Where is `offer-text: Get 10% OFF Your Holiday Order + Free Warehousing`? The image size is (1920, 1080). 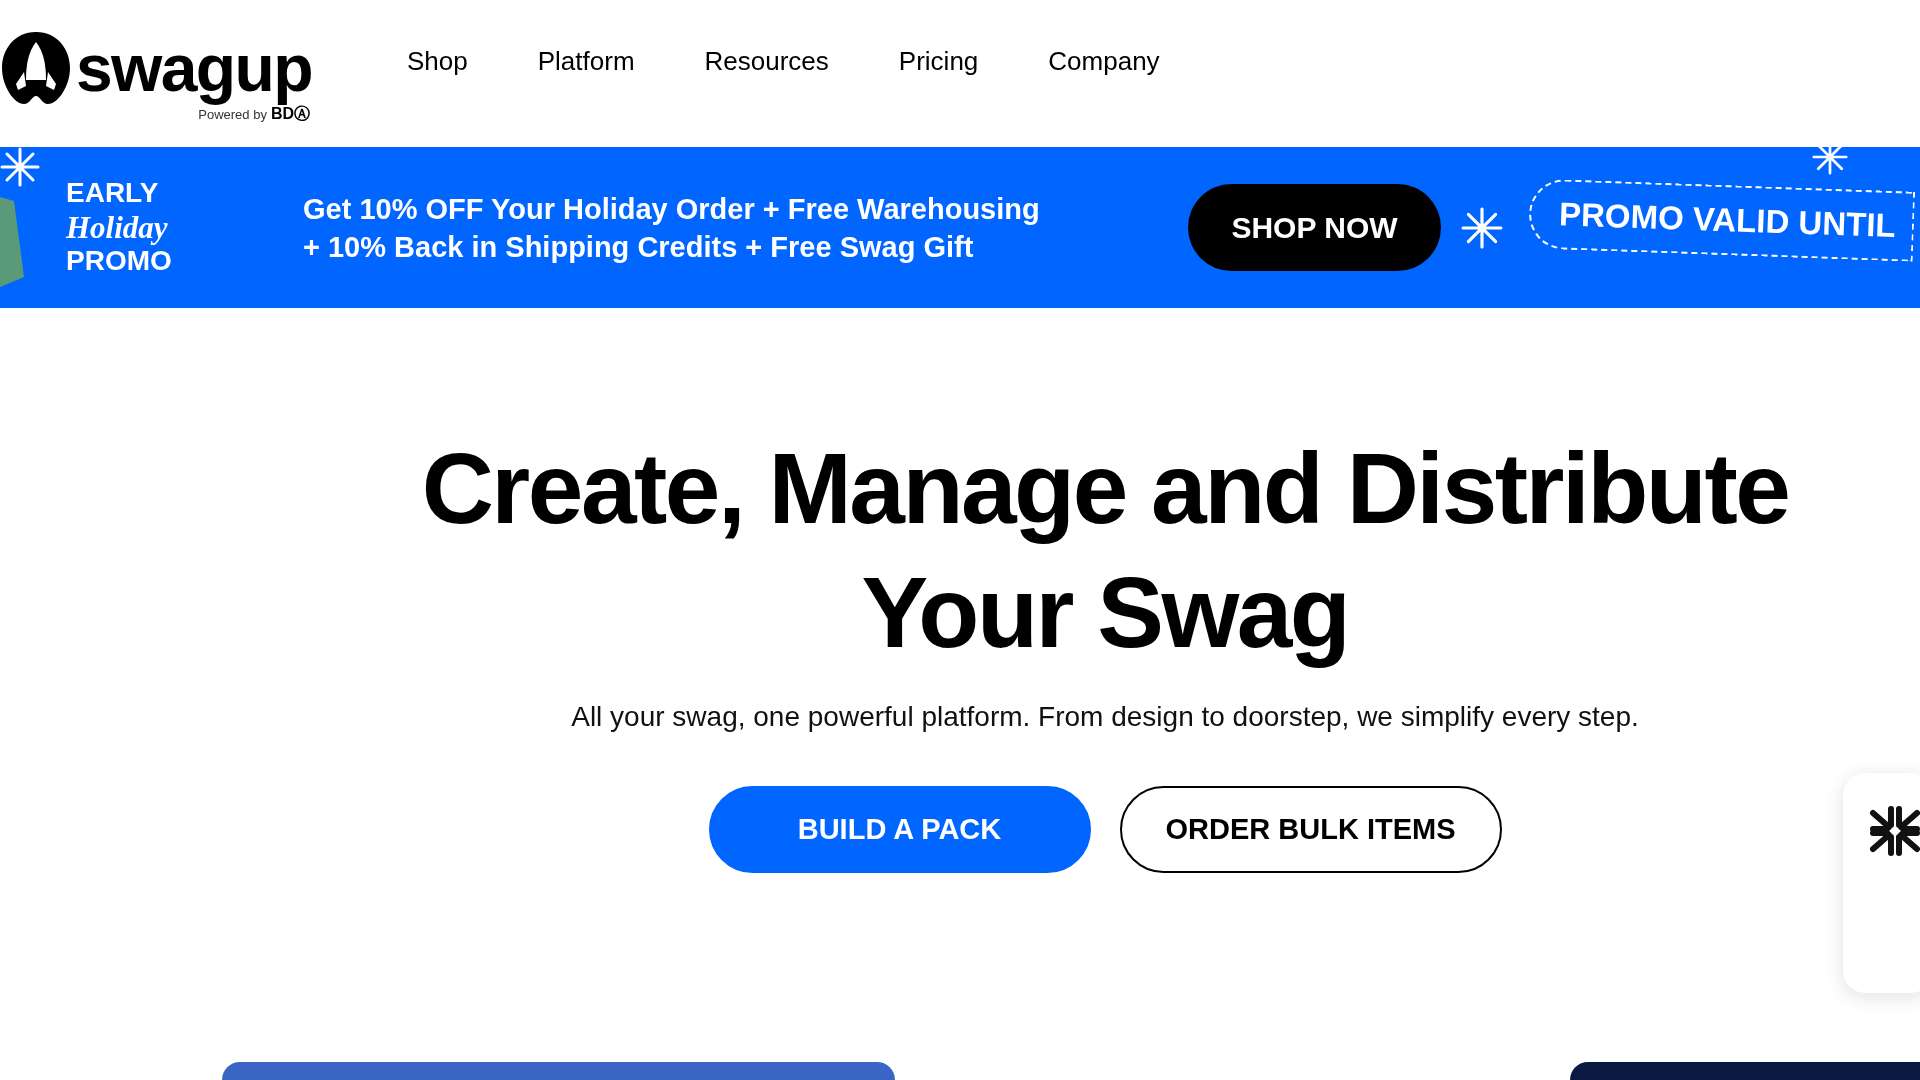
offer-text: Get 10% OFF Your Holiday Order + Free Warehousing is located at coordinates (672, 209).